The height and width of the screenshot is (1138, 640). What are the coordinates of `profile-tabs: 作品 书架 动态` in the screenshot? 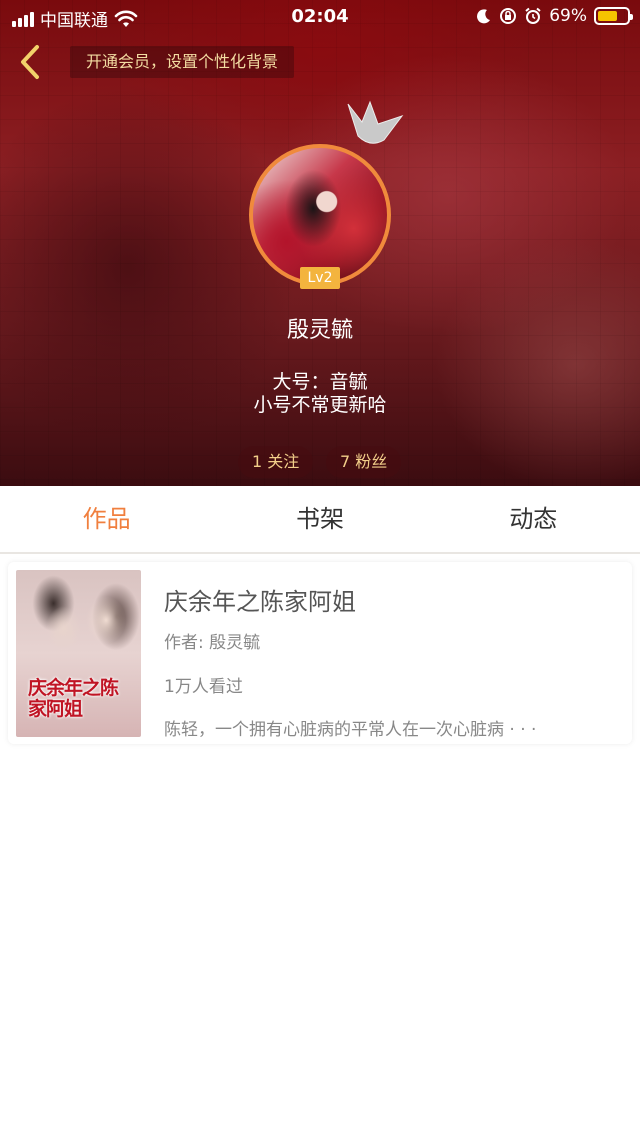 It's located at (320, 520).